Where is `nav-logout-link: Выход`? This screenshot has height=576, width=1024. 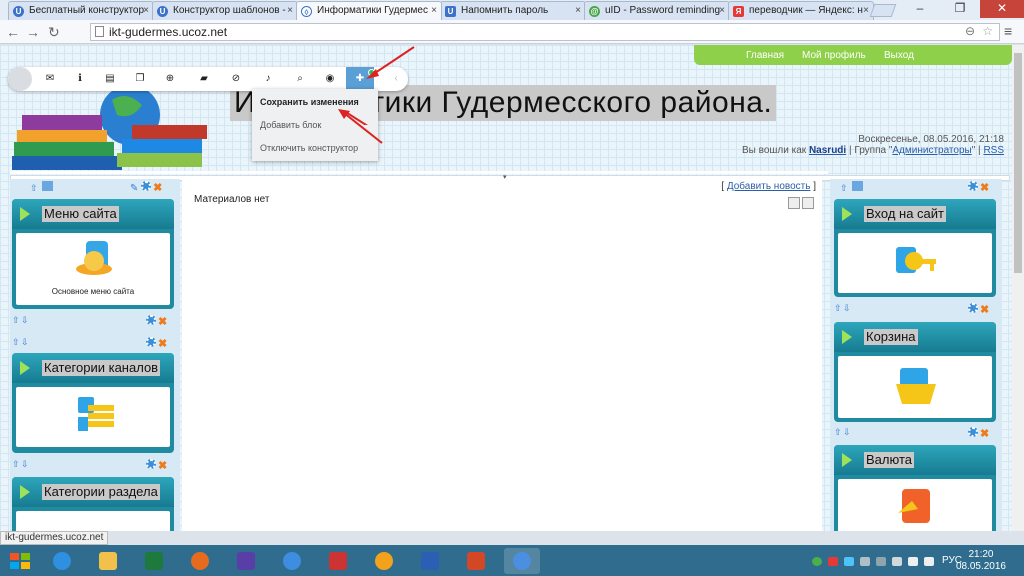 nav-logout-link: Выход is located at coordinates (899, 55).